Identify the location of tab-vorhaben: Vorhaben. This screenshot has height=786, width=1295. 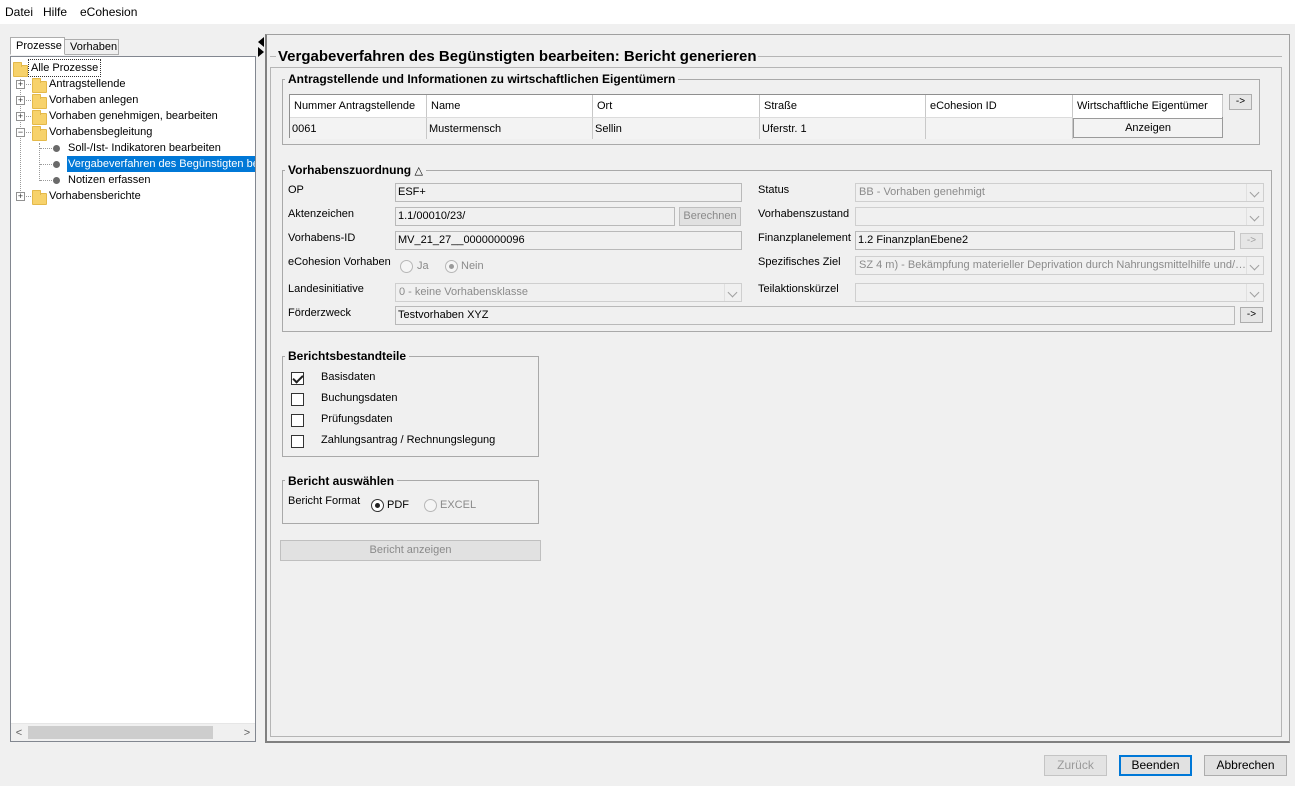
(91, 47).